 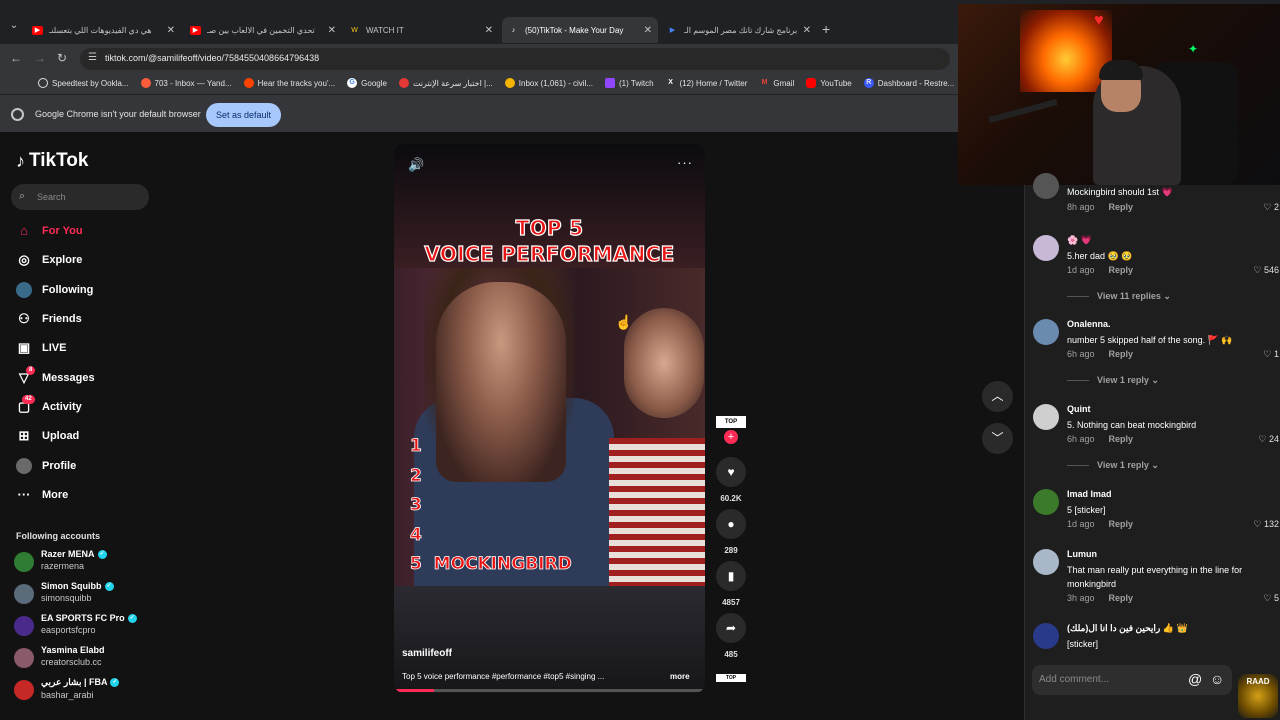 What do you see at coordinates (1121, 70) in the screenshot?
I see `headphones` at bounding box center [1121, 70].